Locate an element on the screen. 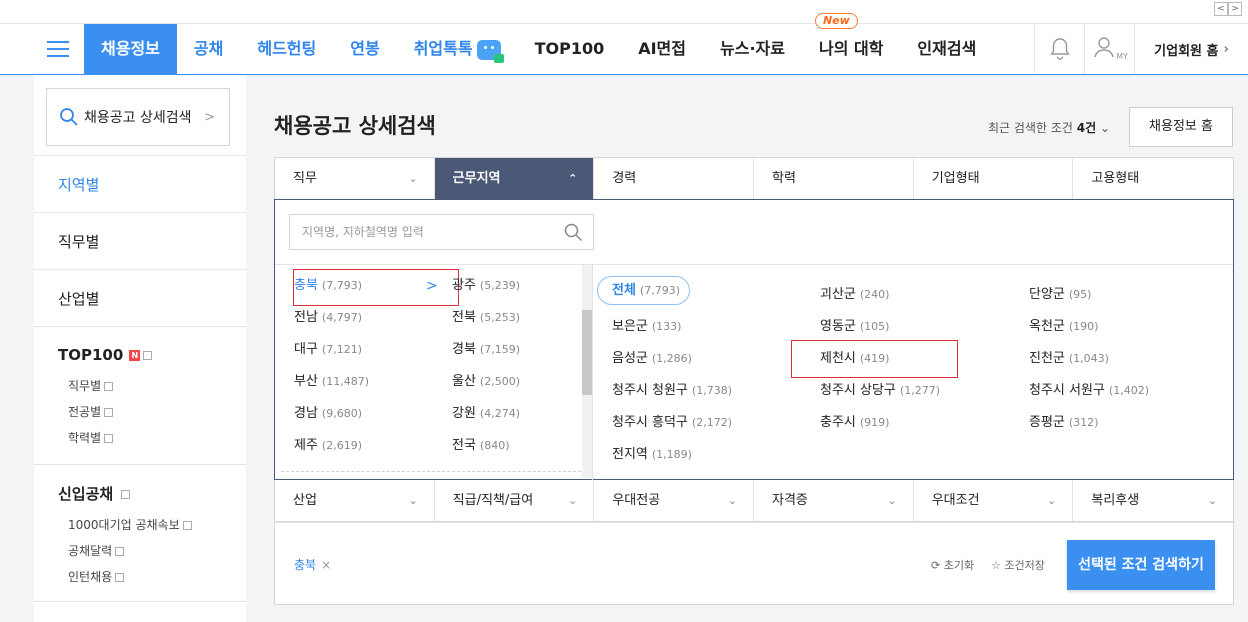  reset-button: ⟳ 초기화 is located at coordinates (952, 565).